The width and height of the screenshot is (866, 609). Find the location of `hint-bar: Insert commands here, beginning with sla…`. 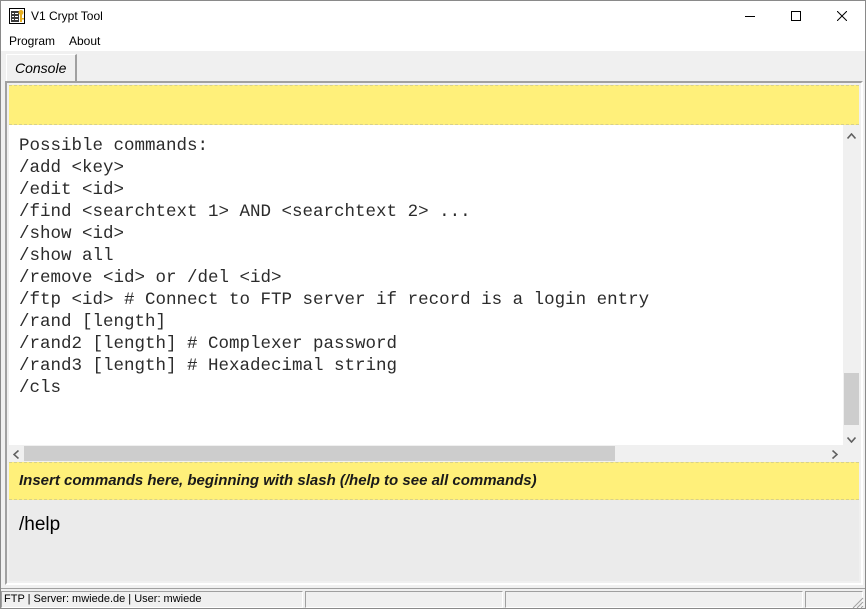

hint-bar: Insert commands here, beginning with sla… is located at coordinates (434, 481).